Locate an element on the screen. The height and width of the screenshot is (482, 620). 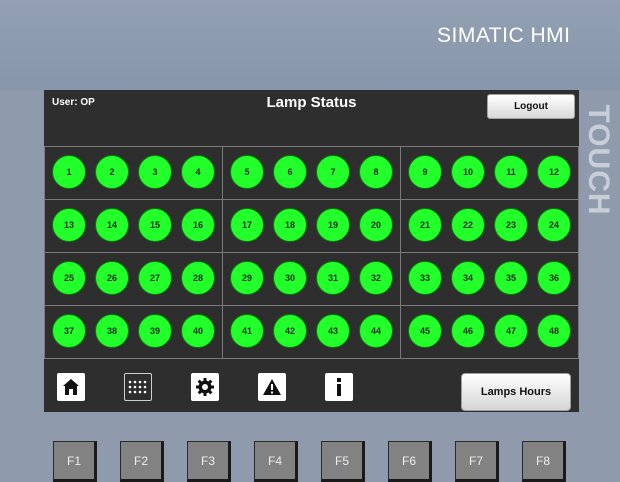
lamp-overview-button is located at coordinates (138, 387).